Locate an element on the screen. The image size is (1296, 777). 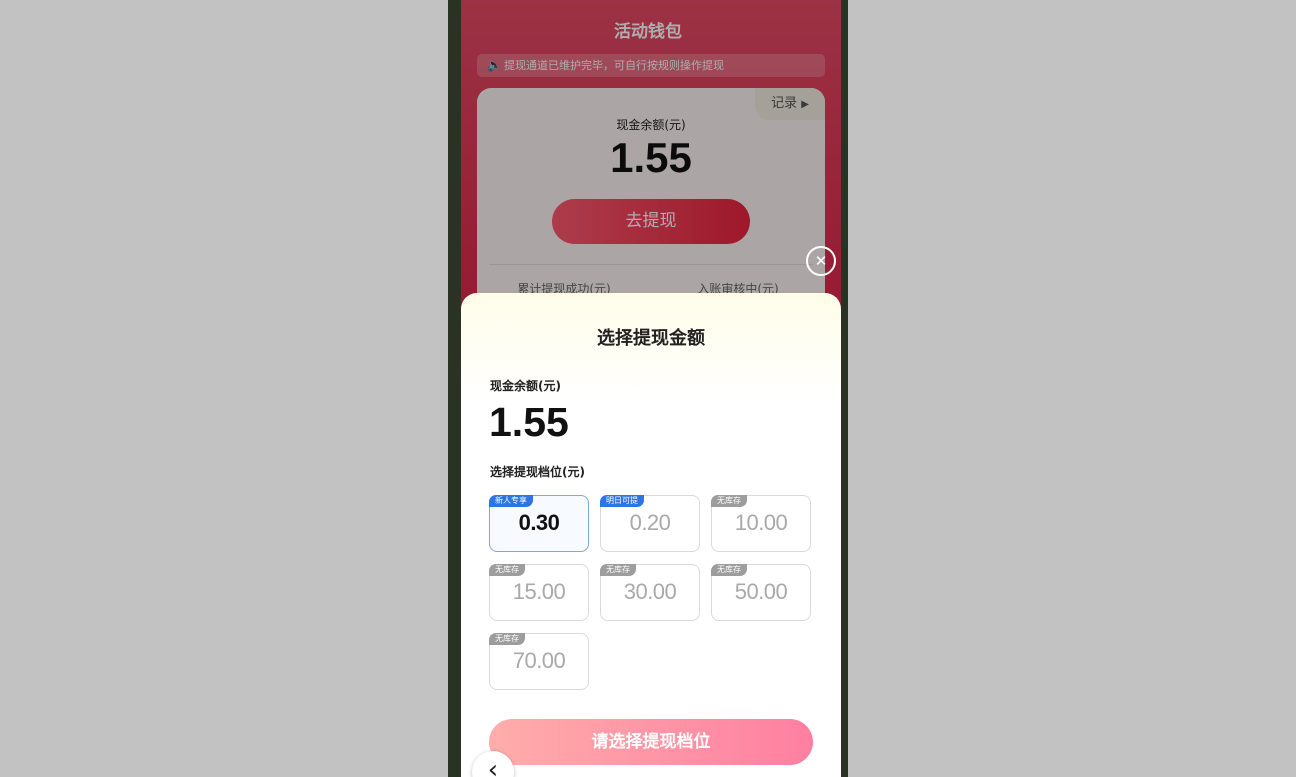
withdraw-option-4: 无库存 30.00 is located at coordinates (650, 592).